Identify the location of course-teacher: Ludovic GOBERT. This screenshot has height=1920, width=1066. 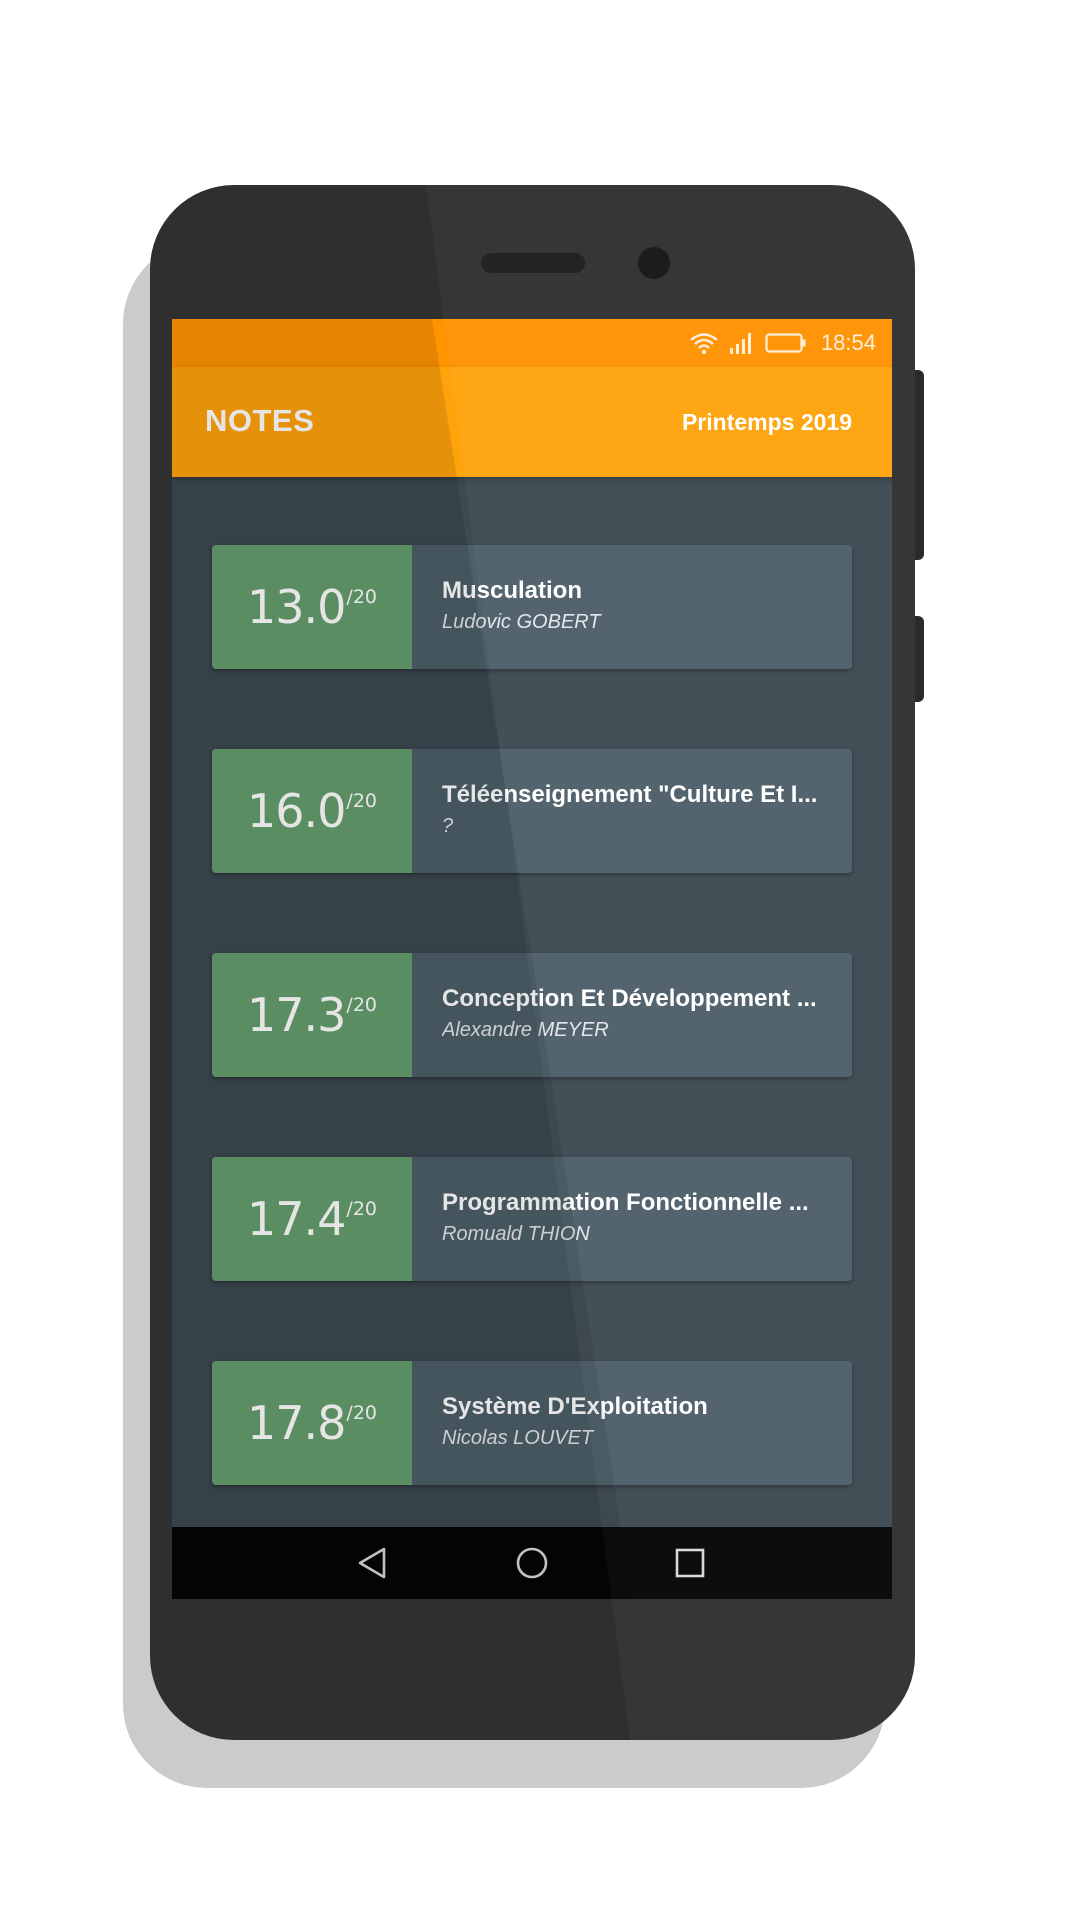
(521, 622).